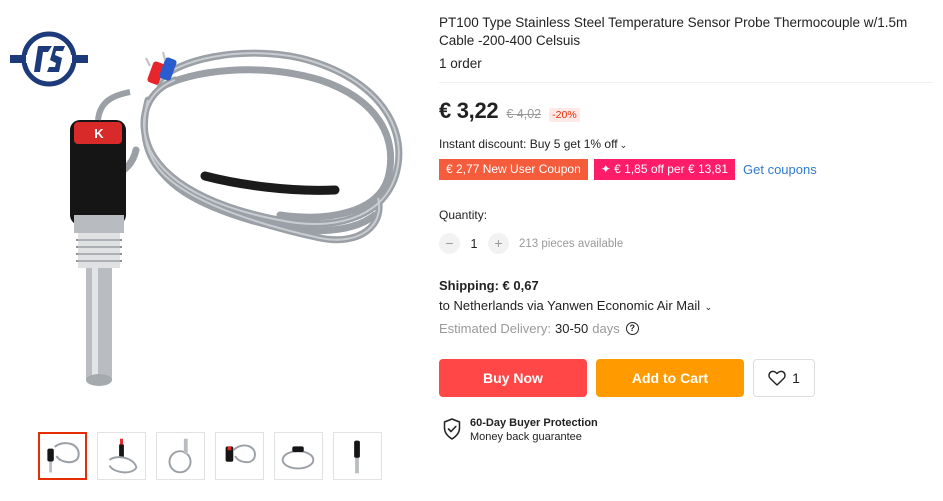 This screenshot has width=943, height=501. I want to click on estimated-delivery-unit: days, so click(606, 328).